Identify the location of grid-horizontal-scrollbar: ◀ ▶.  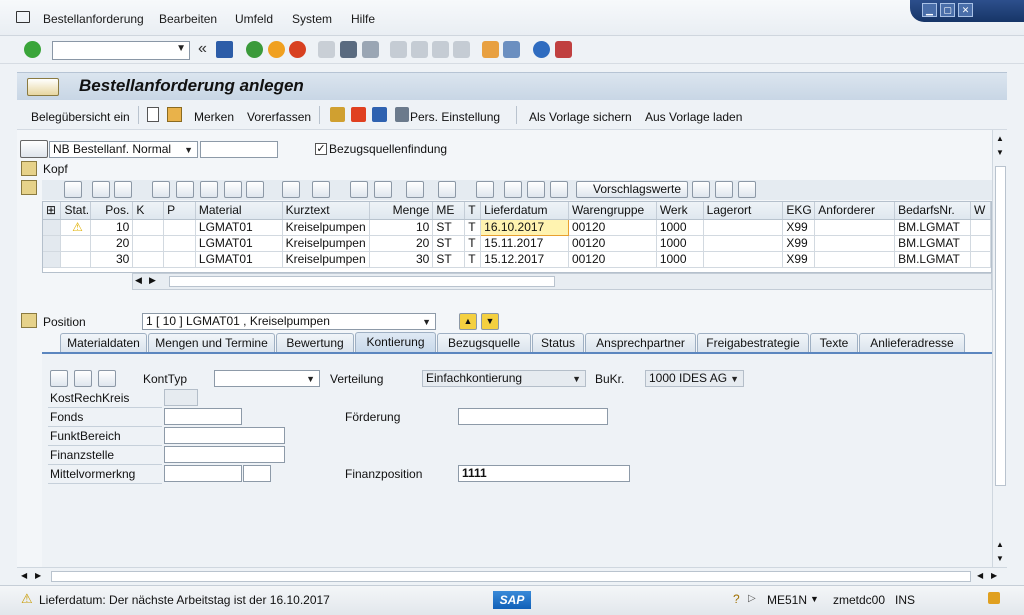
(562, 281).